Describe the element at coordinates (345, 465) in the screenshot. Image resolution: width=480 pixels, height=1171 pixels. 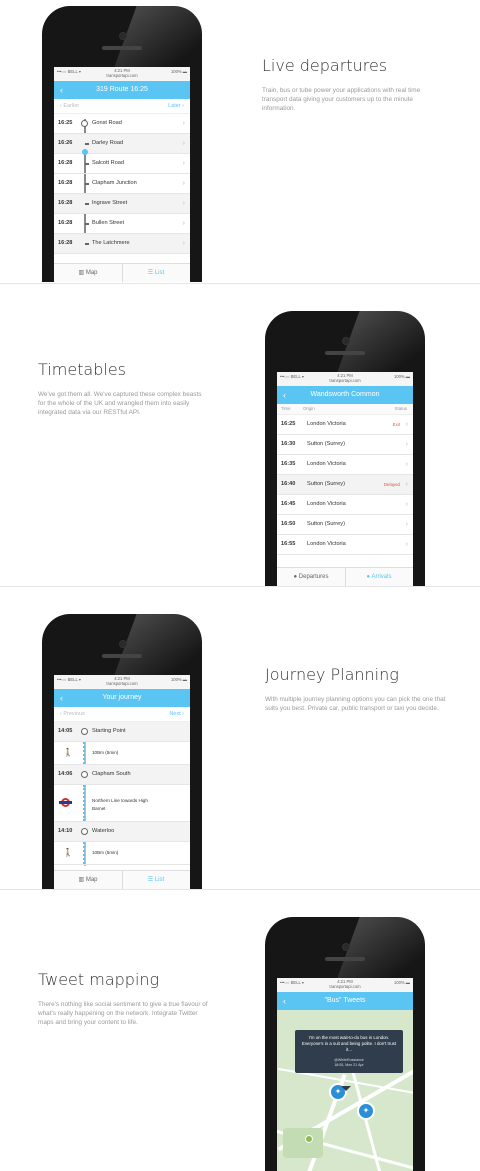
I see `timetable-row: 16:35 London Victoria ›` at that location.